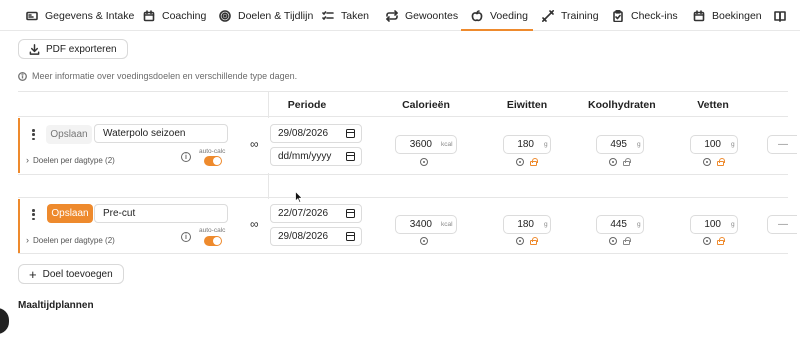  What do you see at coordinates (737, 15) in the screenshot?
I see `tab-label: Boekingen` at bounding box center [737, 15].